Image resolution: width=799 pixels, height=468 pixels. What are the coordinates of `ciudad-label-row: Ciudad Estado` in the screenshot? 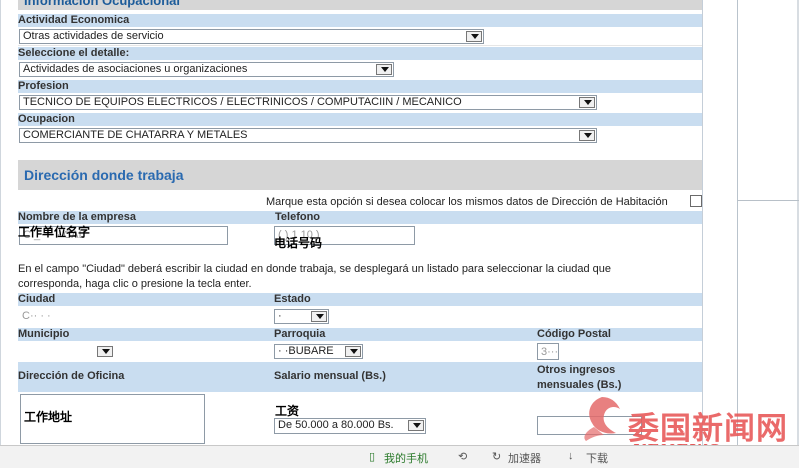 It's located at (360, 299).